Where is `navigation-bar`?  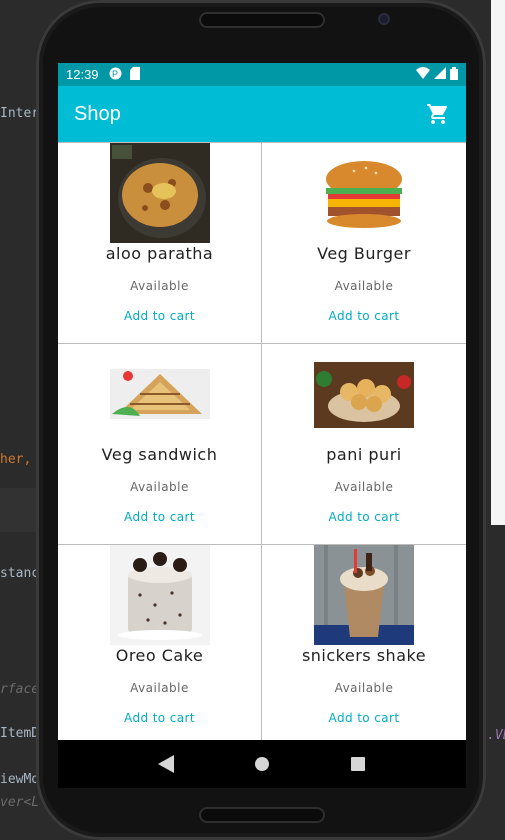
navigation-bar is located at coordinates (262, 764).